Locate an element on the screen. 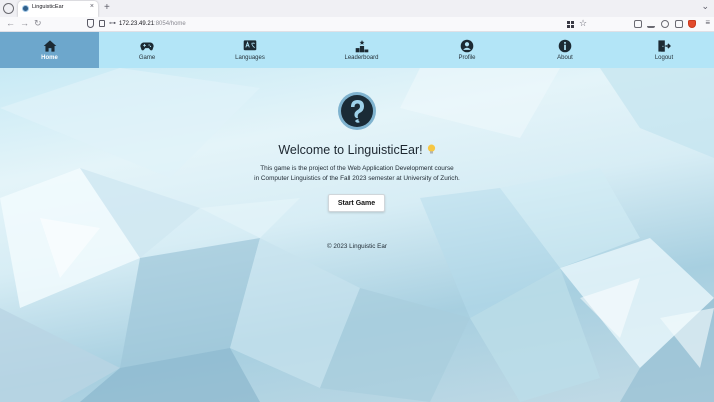  nav-leaderboard: Leaderboard is located at coordinates (361, 50).